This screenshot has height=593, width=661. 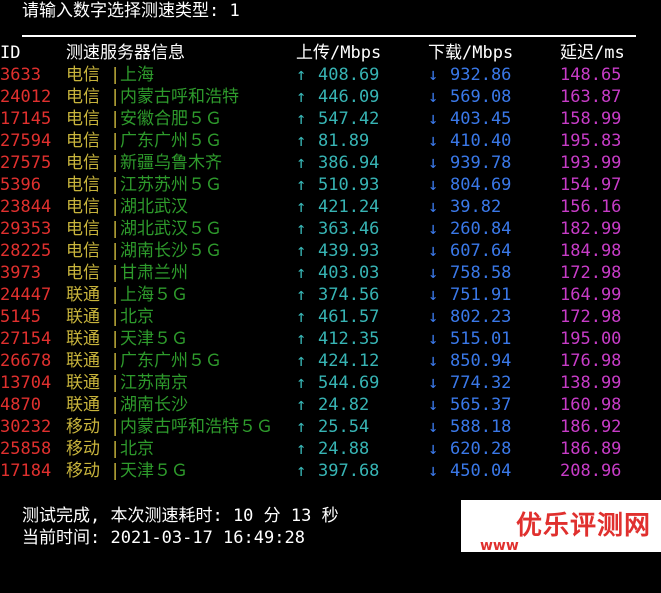 What do you see at coordinates (329, 36) in the screenshot?
I see `top-divider` at bounding box center [329, 36].